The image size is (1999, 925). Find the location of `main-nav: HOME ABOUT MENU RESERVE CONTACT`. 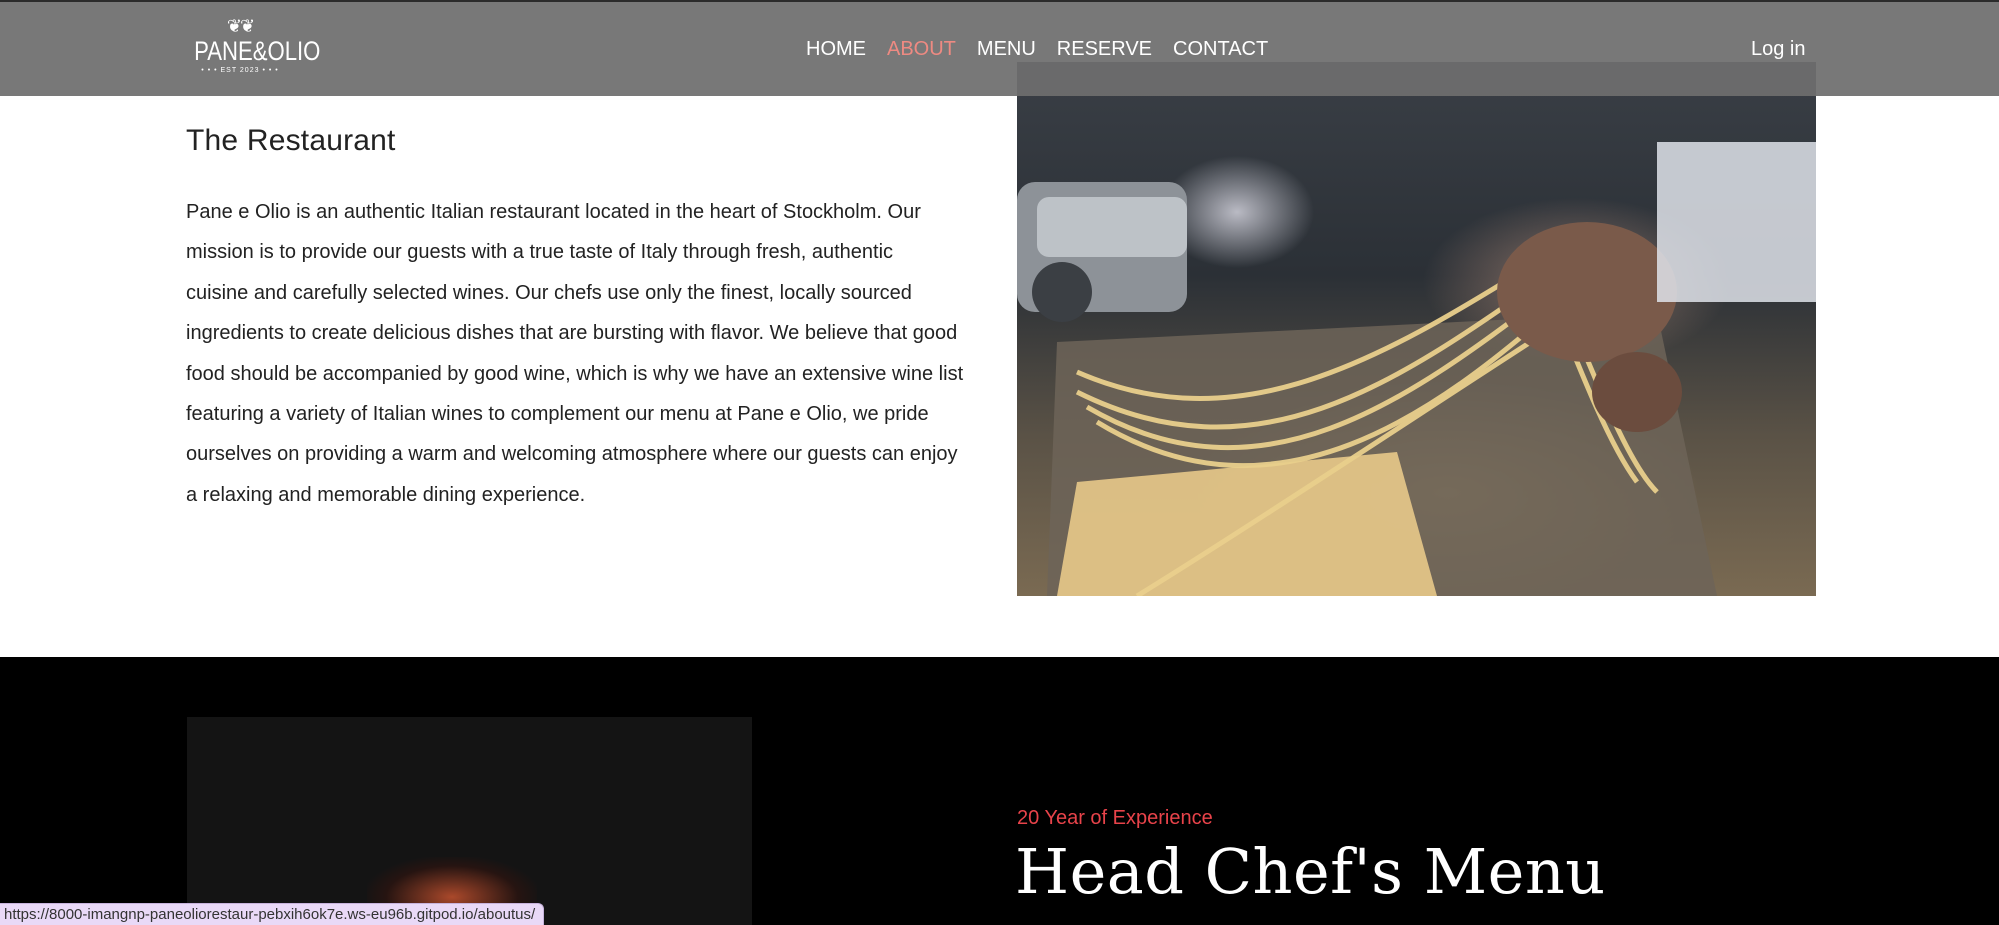

main-nav: HOME ABOUT MENU RESERVE CONTACT is located at coordinates (1037, 49).